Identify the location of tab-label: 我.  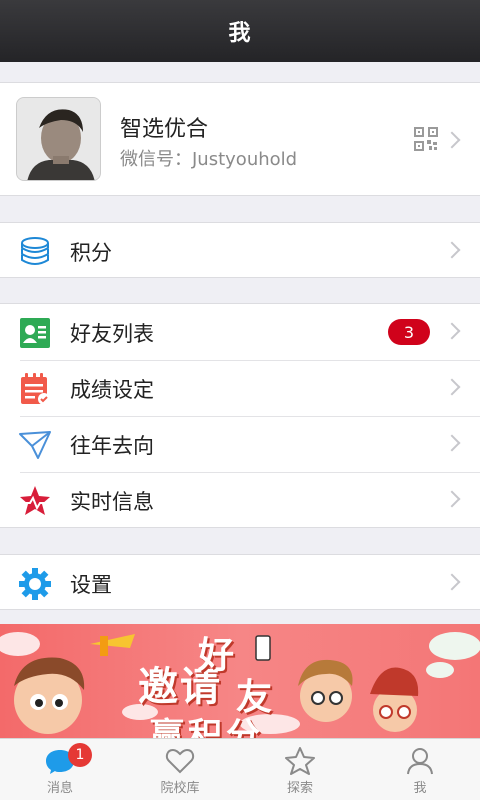
(420, 788).